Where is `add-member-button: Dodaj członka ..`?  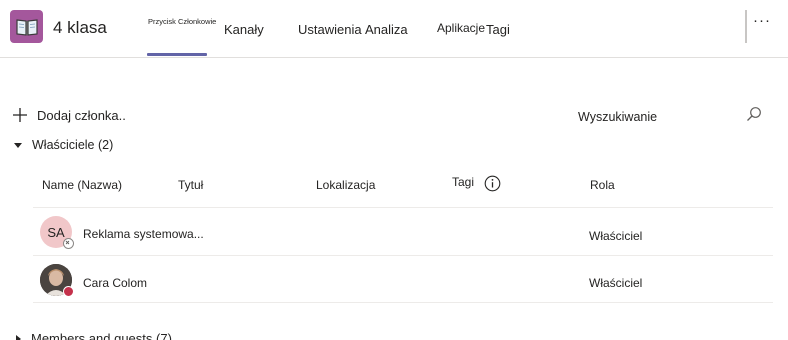 add-member-button: Dodaj członka .. is located at coordinates (69, 115).